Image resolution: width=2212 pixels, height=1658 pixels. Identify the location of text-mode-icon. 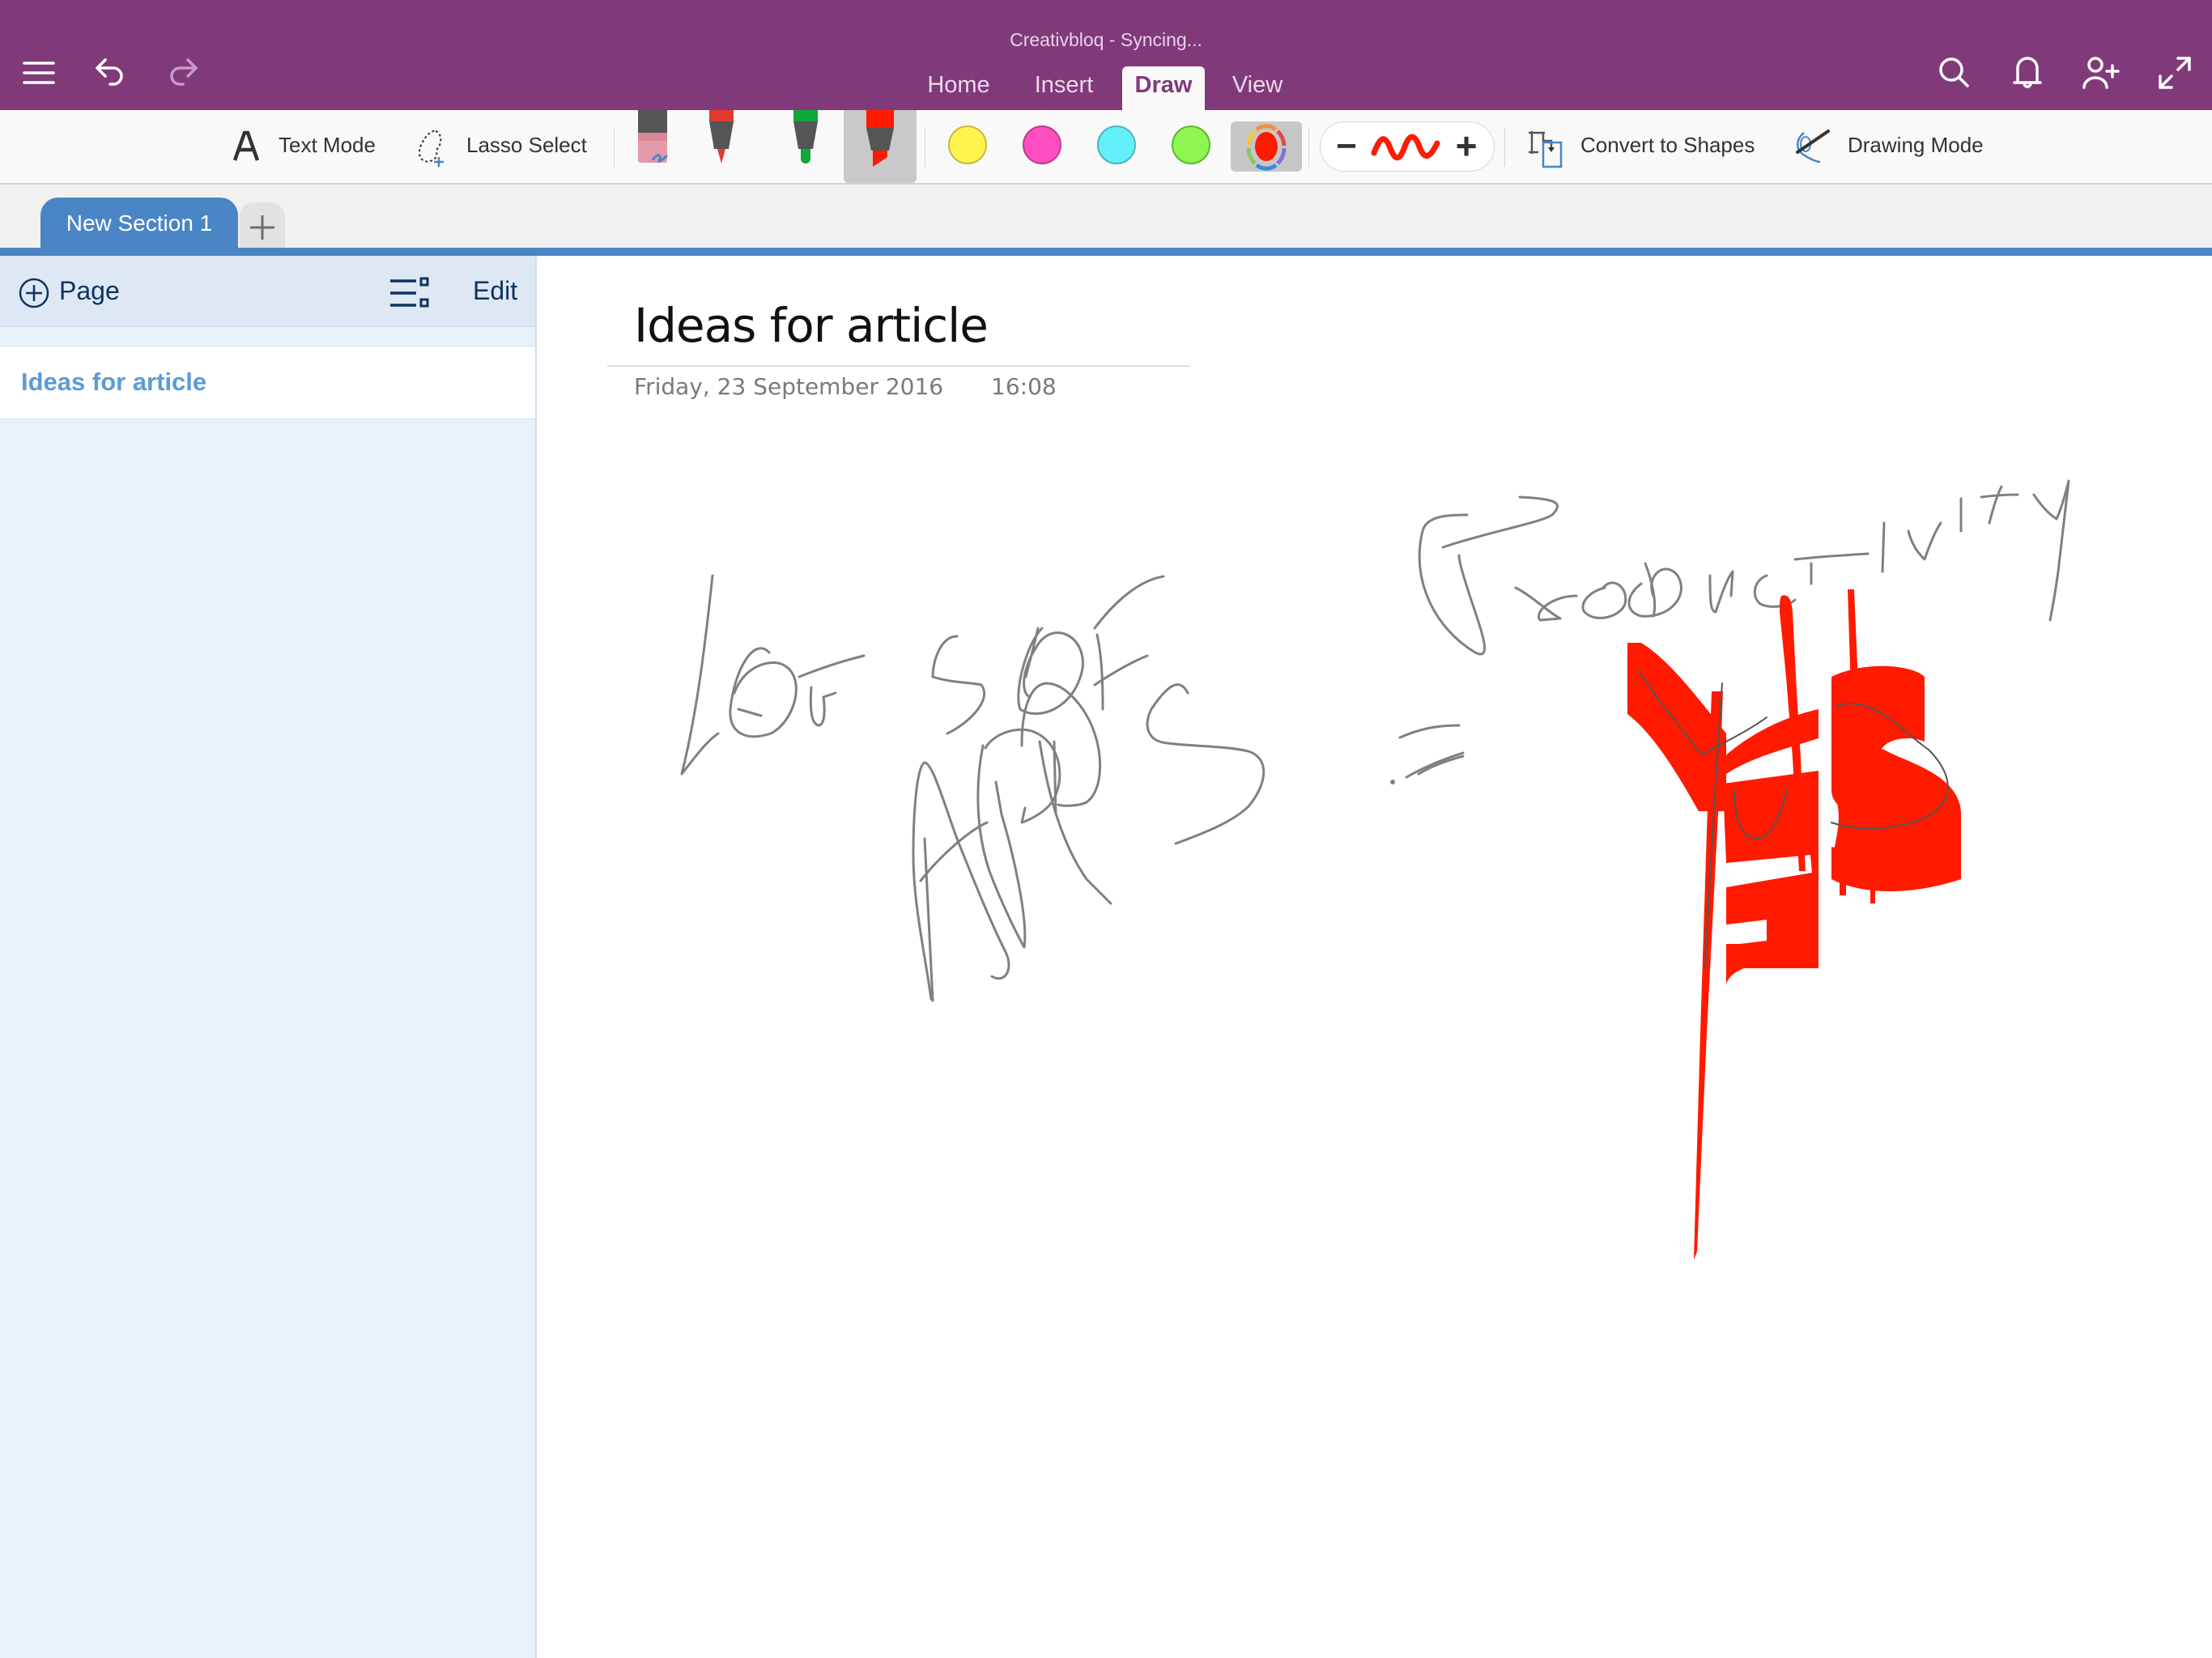
(246, 145).